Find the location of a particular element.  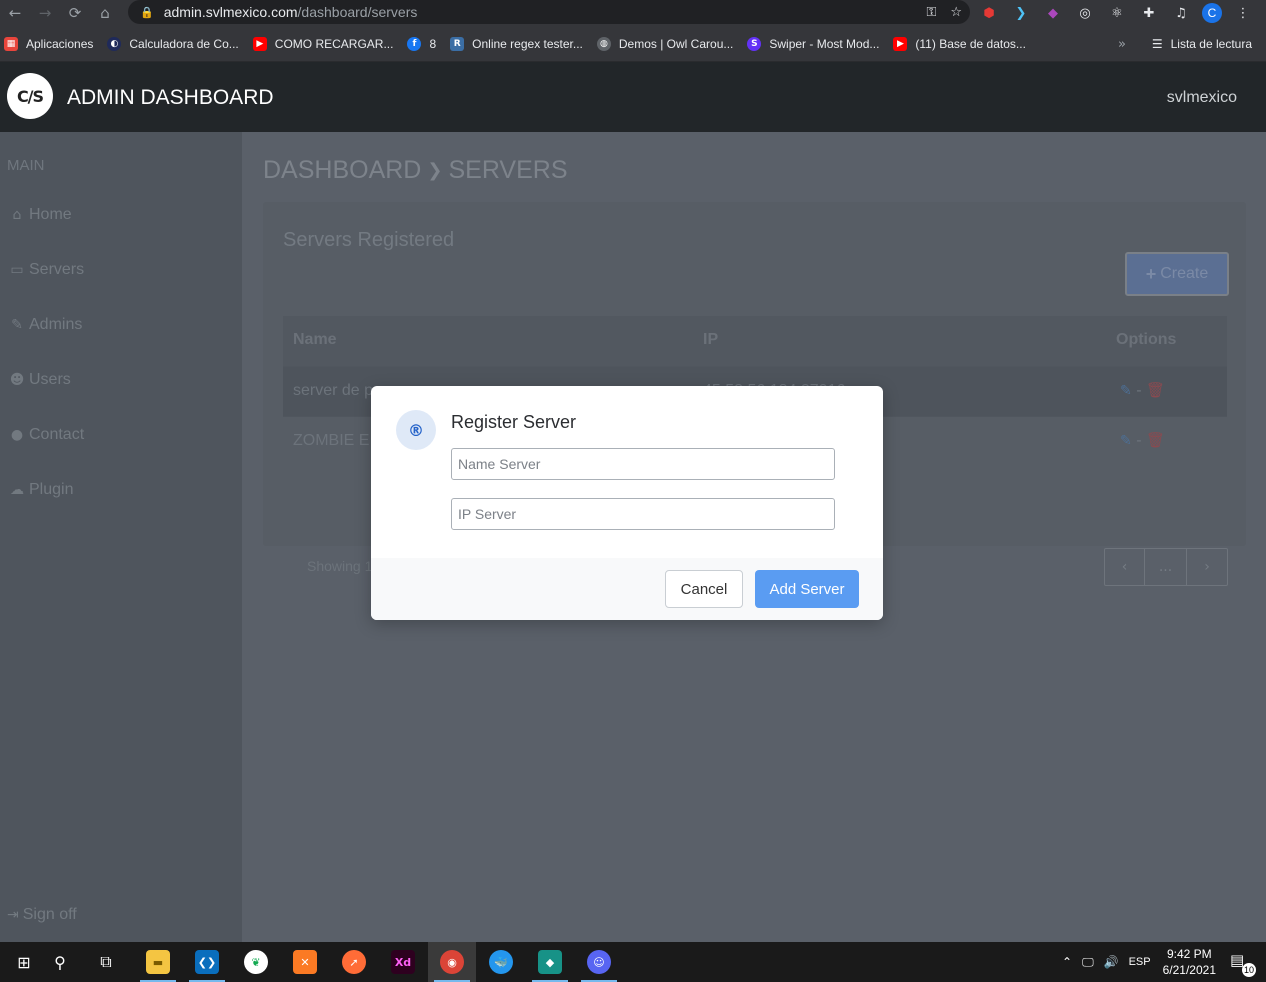

docker-icon: 🐳 is located at coordinates (501, 962).